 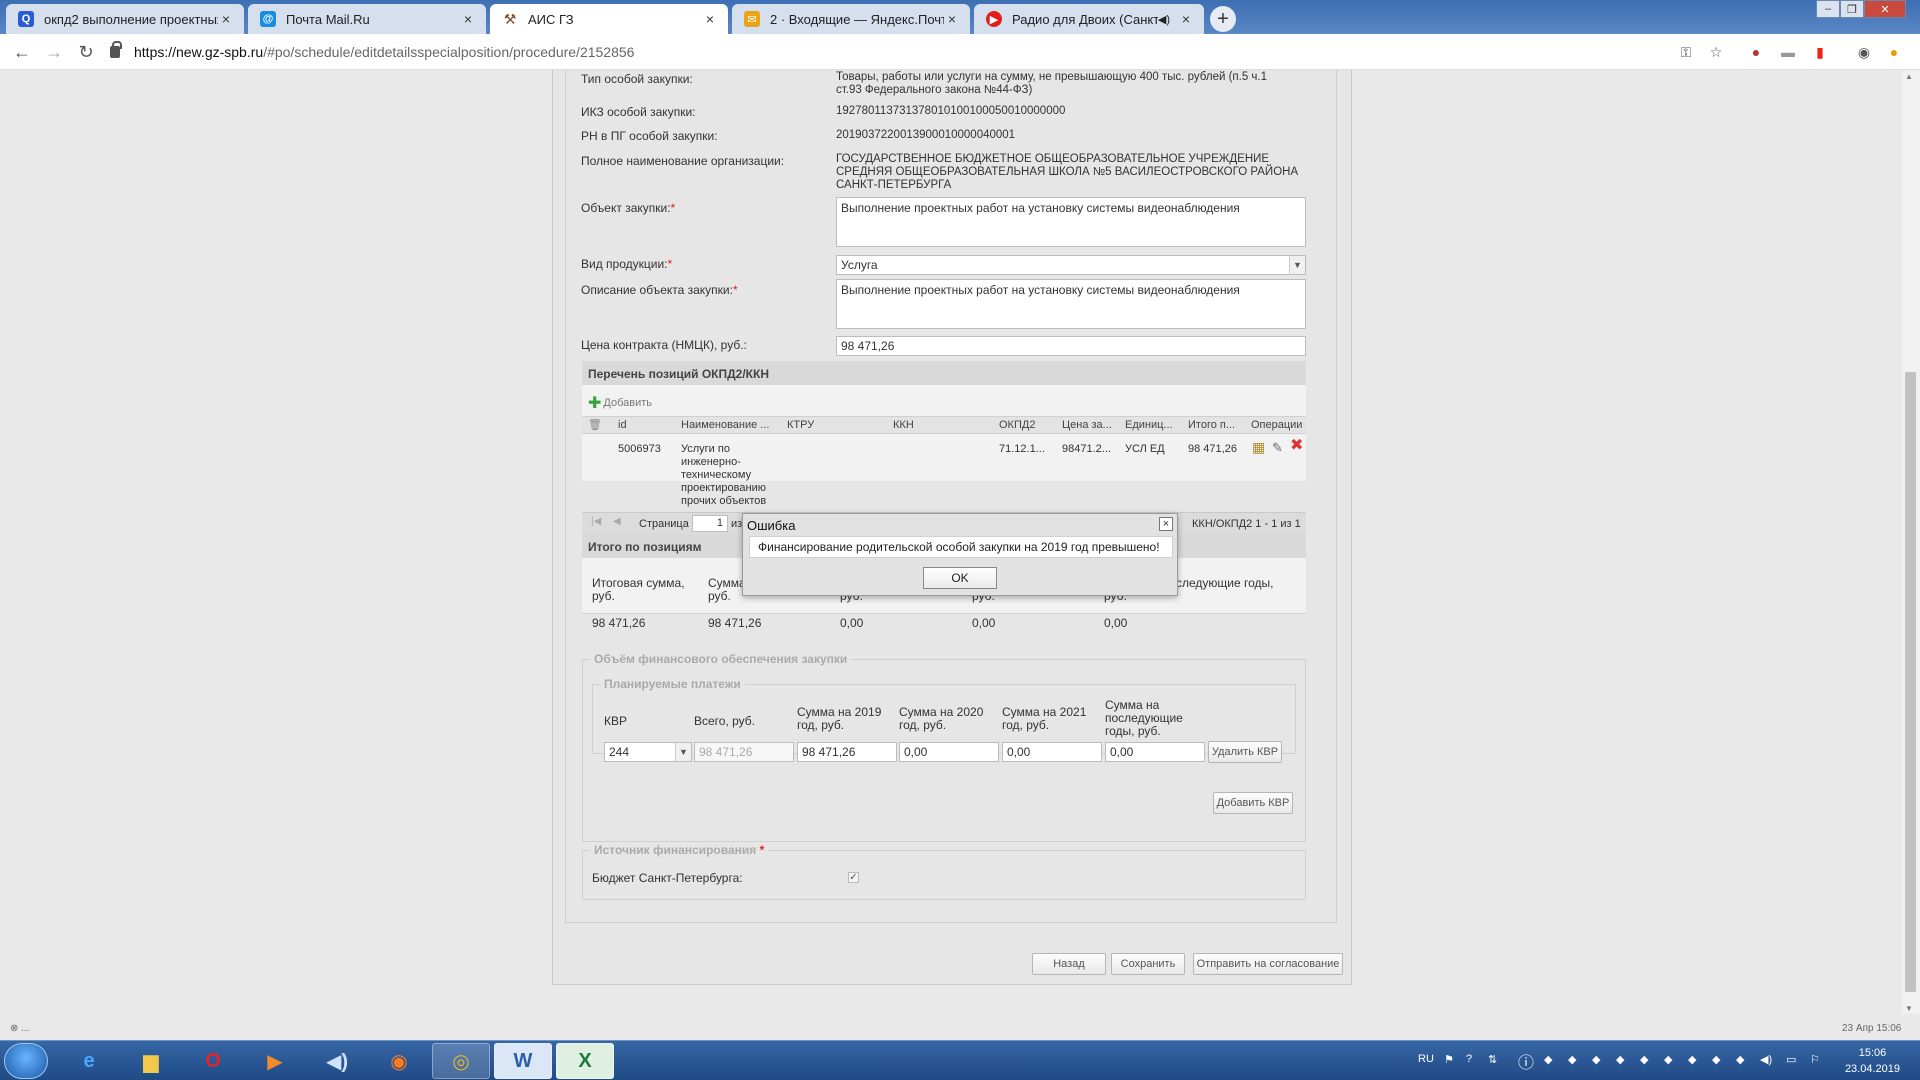 I want to click on back-arrow-icon: ←, so click(x=22, y=52).